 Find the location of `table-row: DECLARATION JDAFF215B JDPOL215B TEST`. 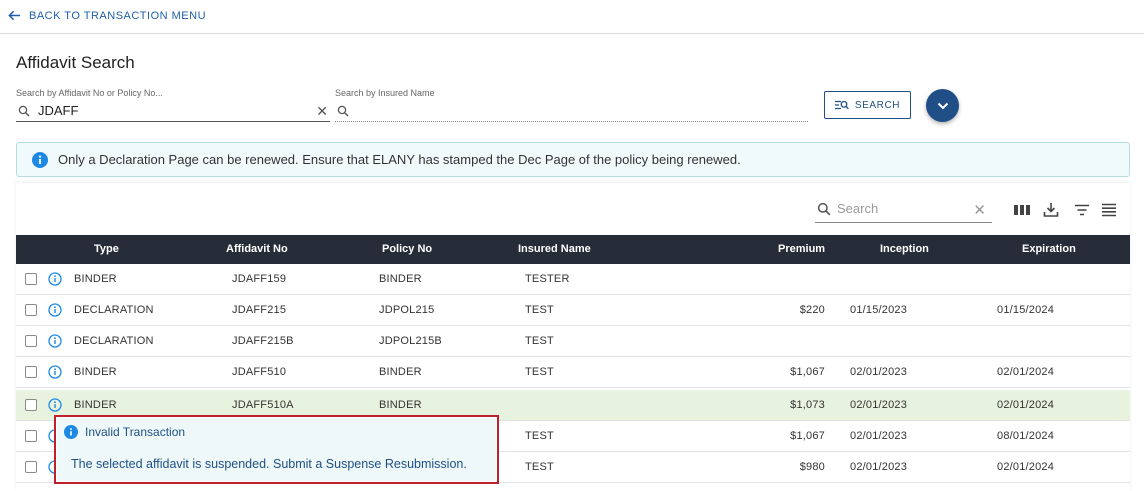

table-row: DECLARATION JDAFF215B JDPOL215B TEST is located at coordinates (573, 341).